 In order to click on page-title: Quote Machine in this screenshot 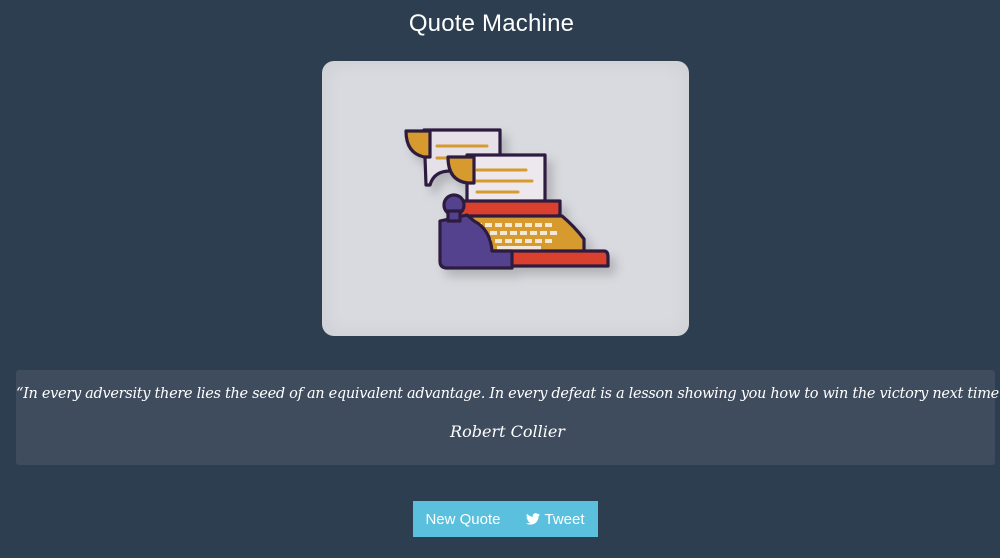, I will do `click(491, 23)`.